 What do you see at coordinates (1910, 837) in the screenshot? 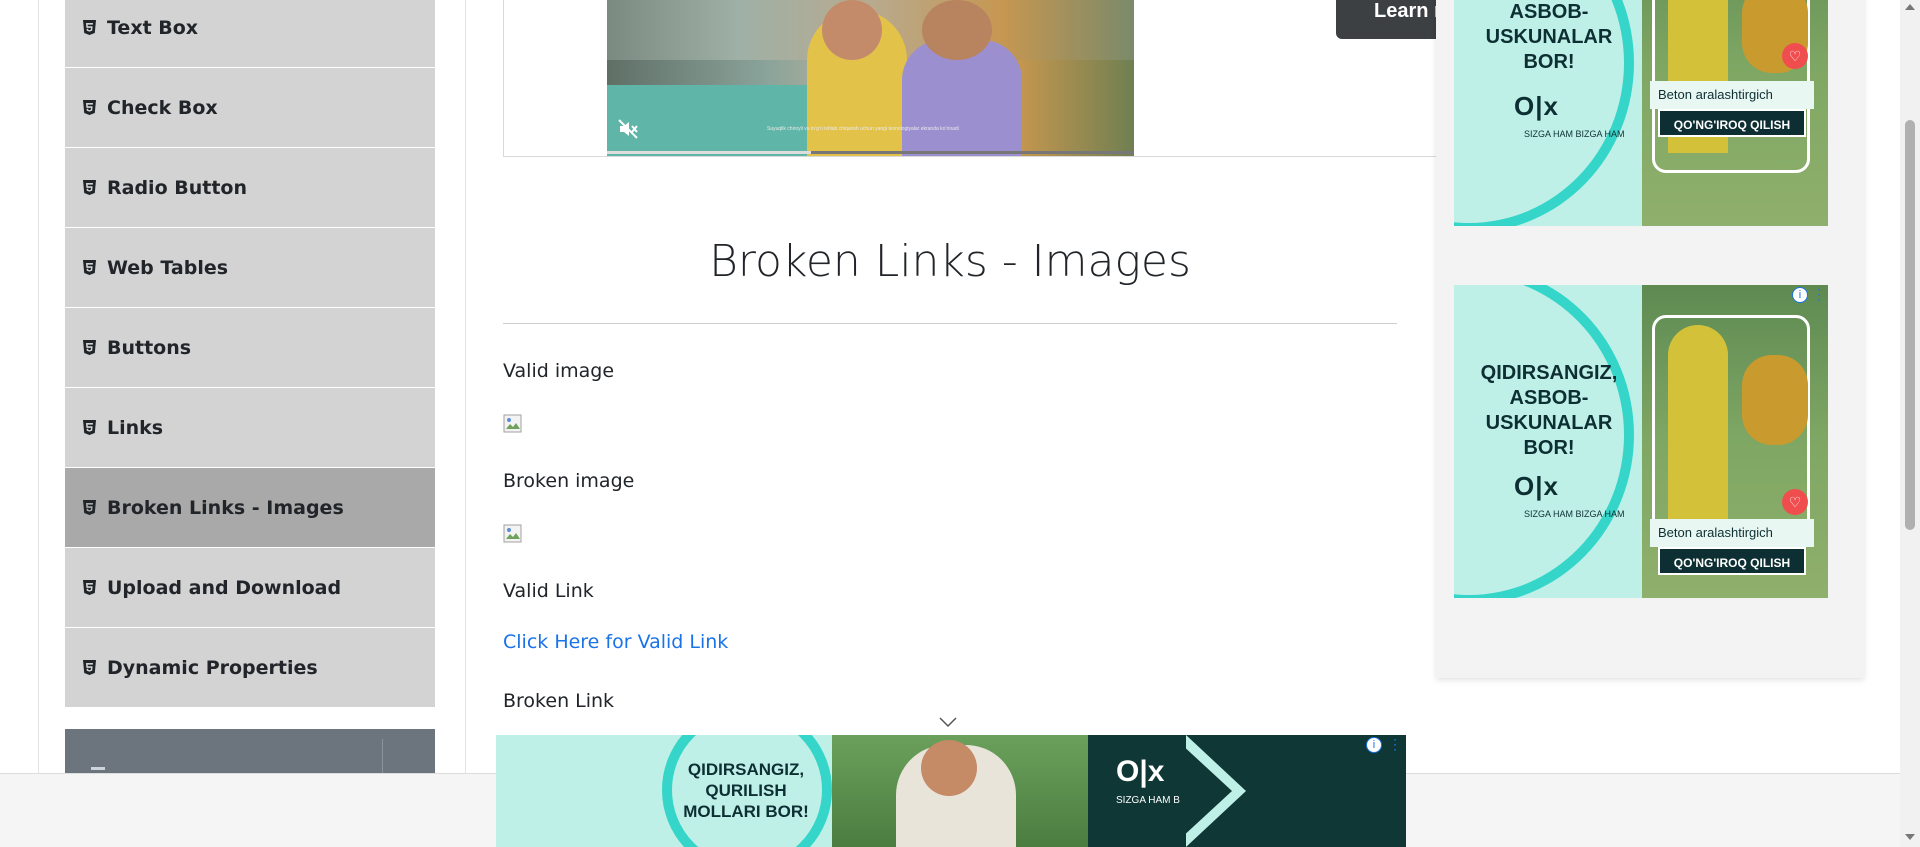
I see `scroll-down-arrow-icon` at bounding box center [1910, 837].